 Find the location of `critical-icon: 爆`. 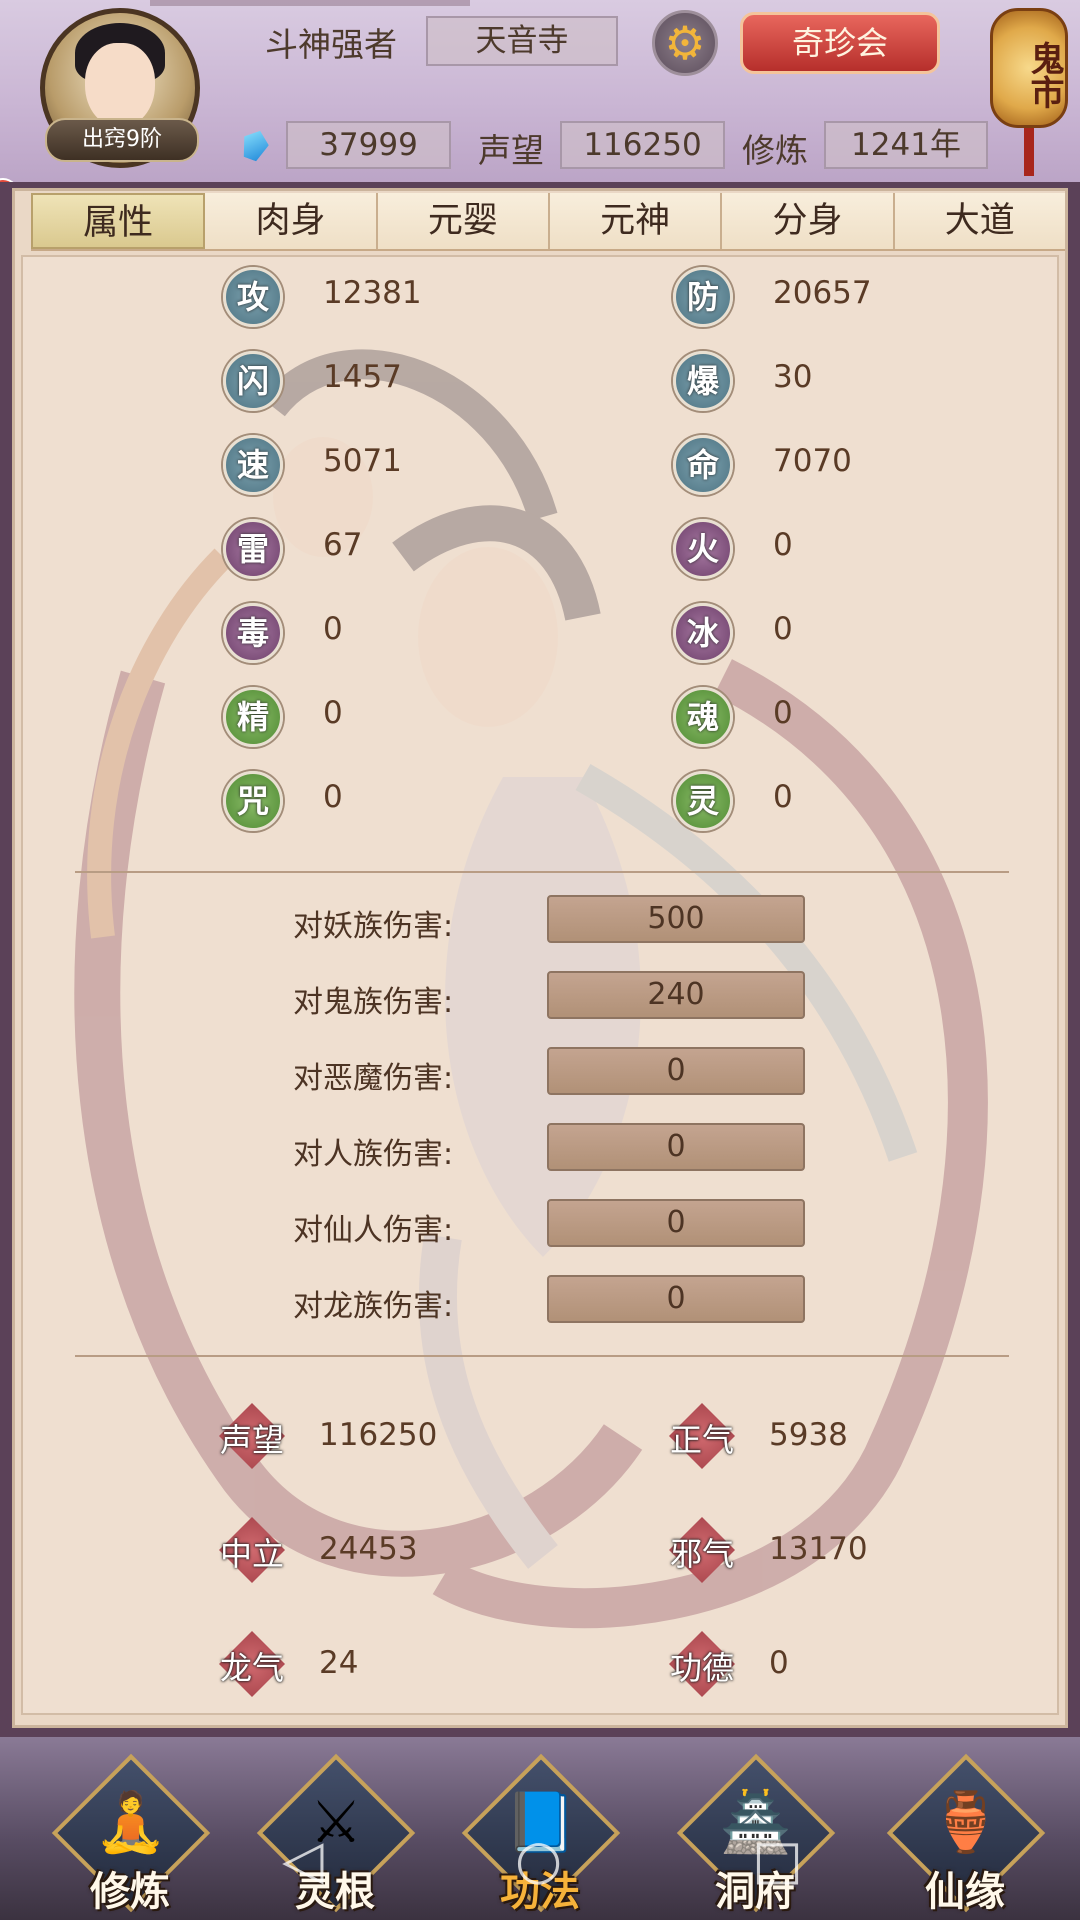

critical-icon: 爆 is located at coordinates (703, 381).